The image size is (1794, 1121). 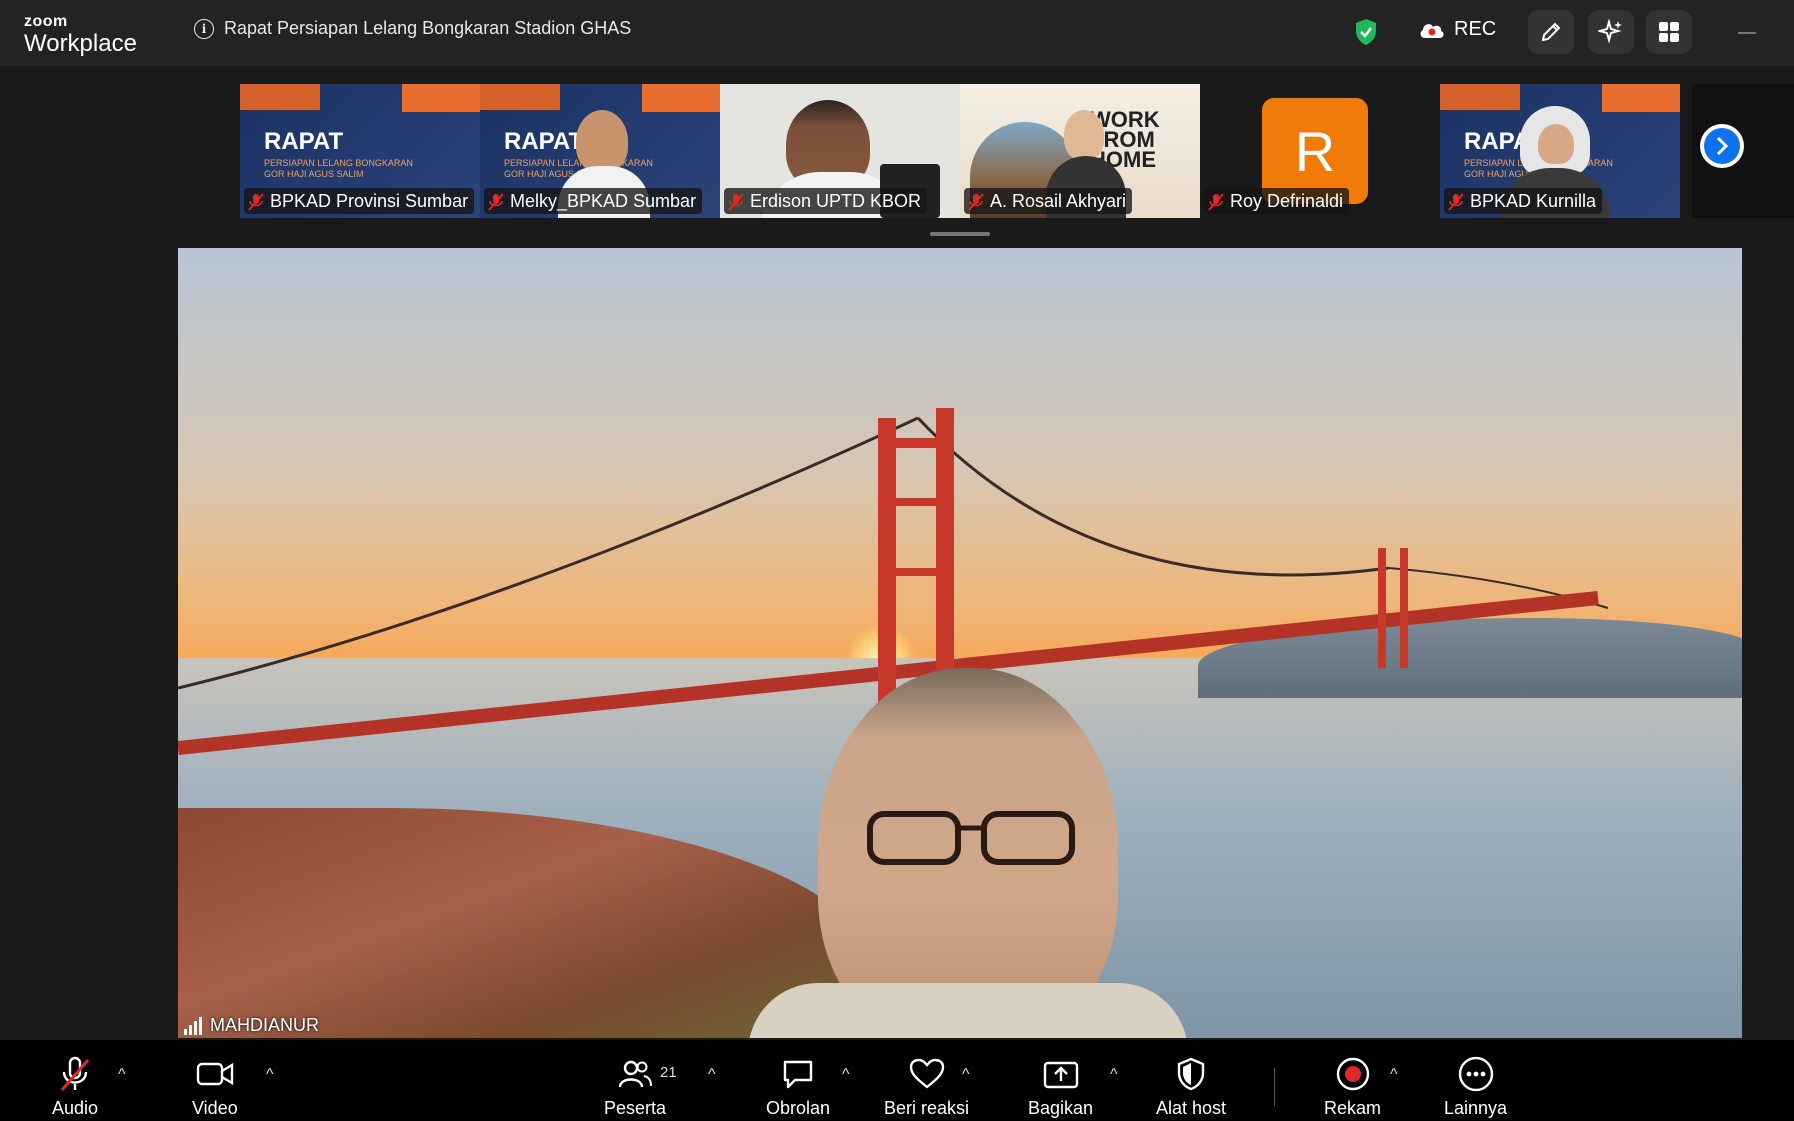 I want to click on participant-tile: Erdison UPTD KBOR, so click(x=840, y=151).